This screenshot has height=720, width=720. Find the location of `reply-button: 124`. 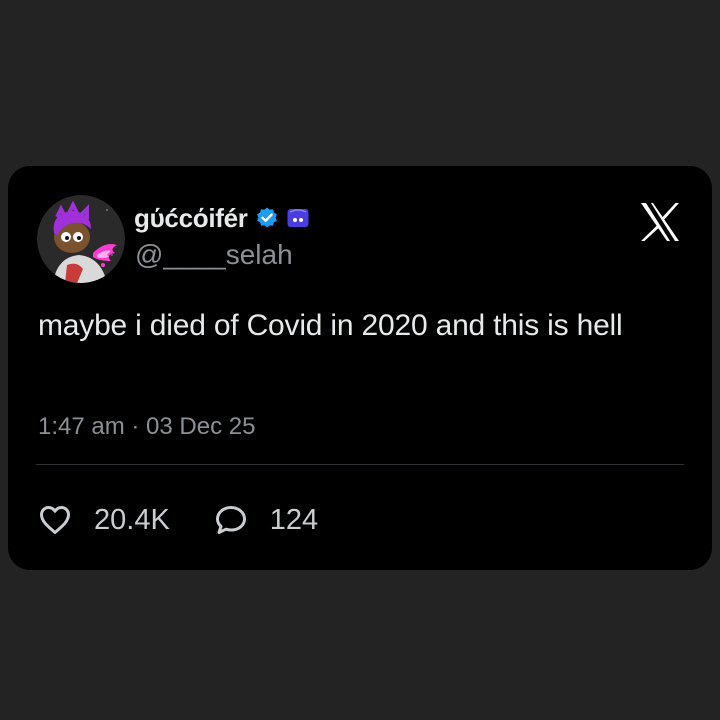

reply-button: 124 is located at coordinates (266, 520).